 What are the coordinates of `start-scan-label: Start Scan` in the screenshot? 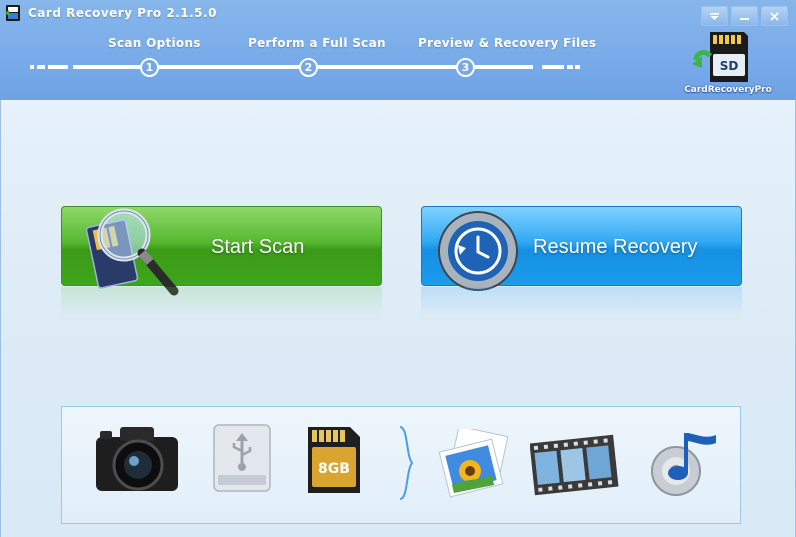 It's located at (258, 247).